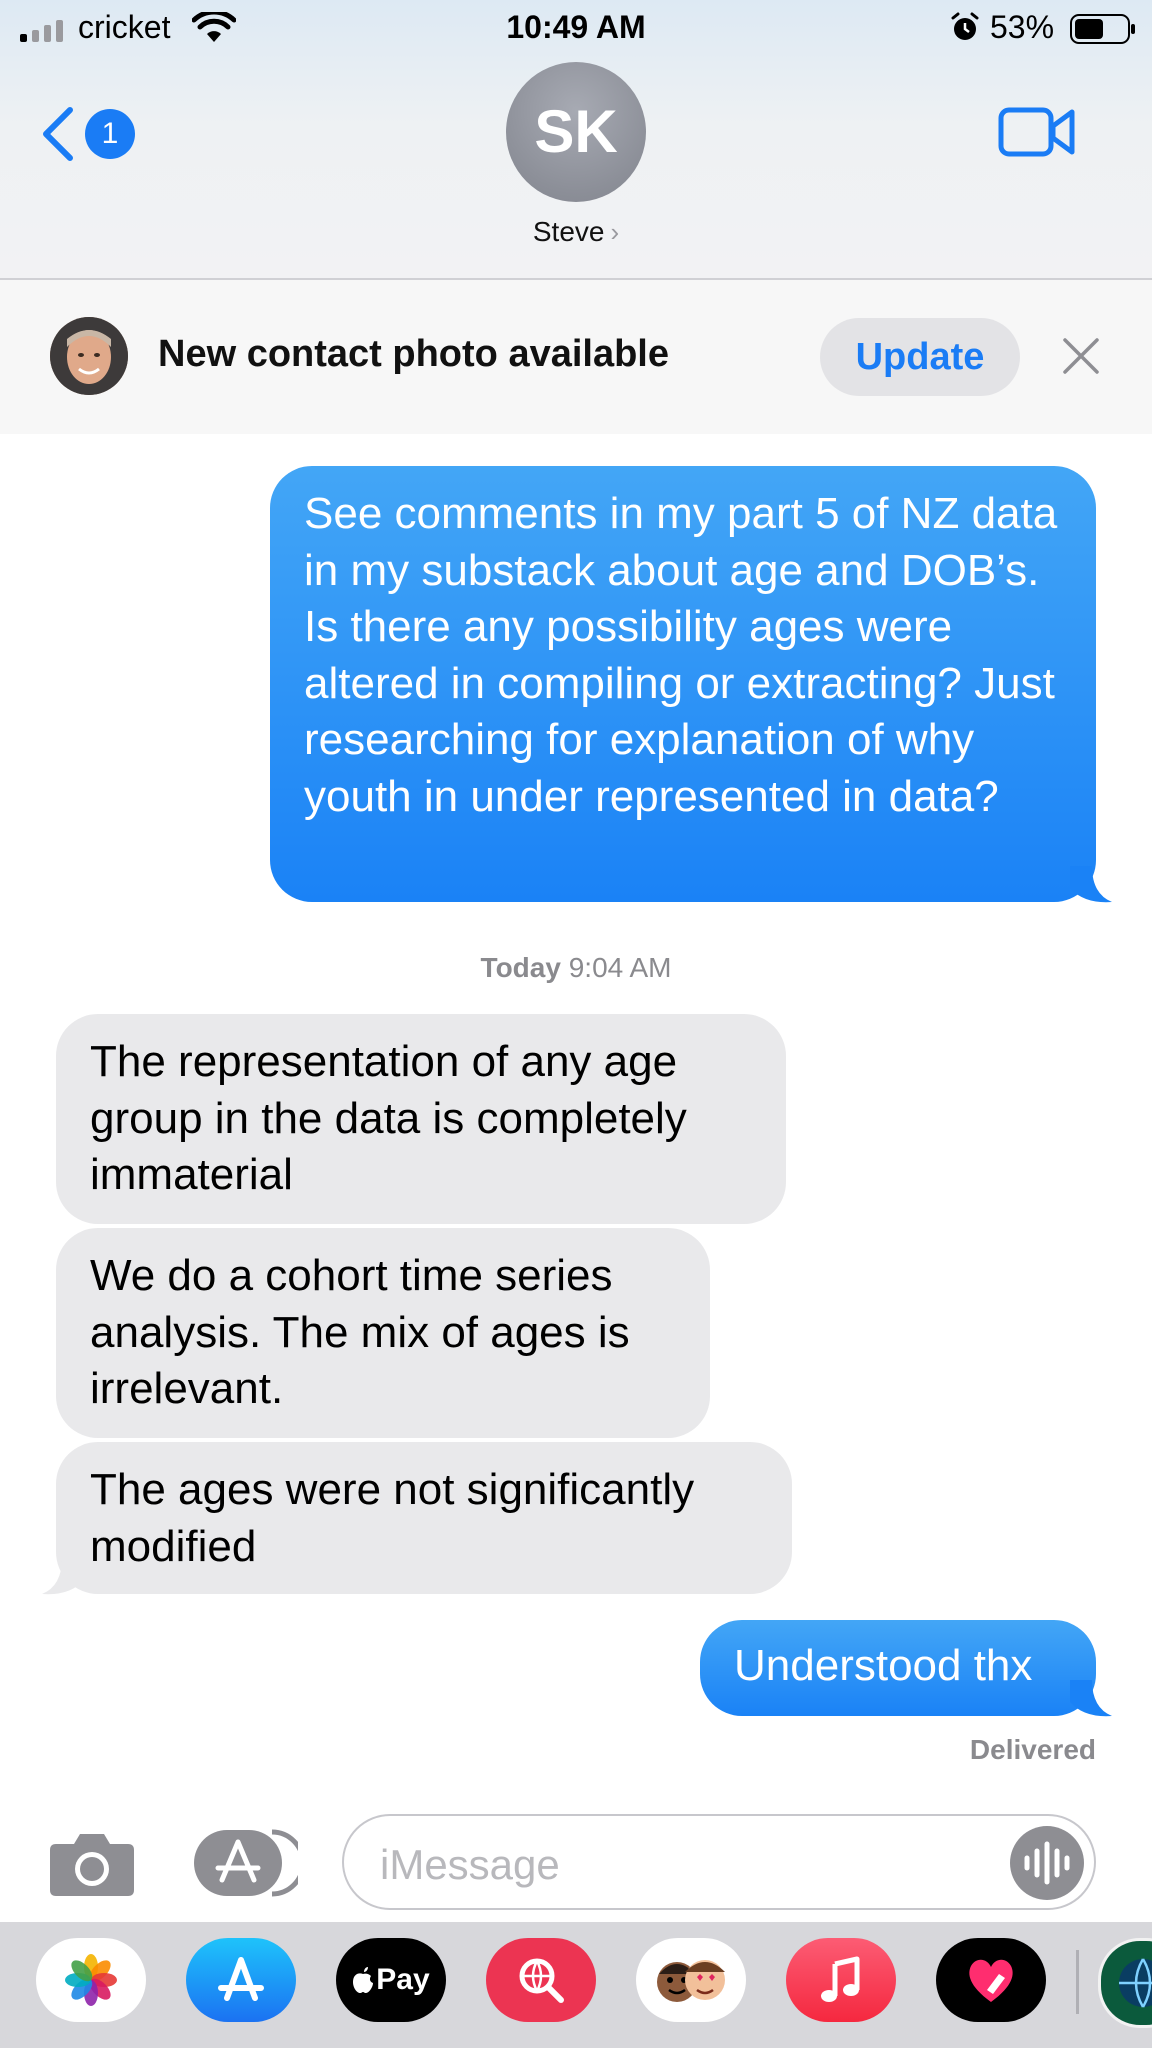 The height and width of the screenshot is (2048, 1152). I want to click on globe-glyph, so click(1135, 1983).